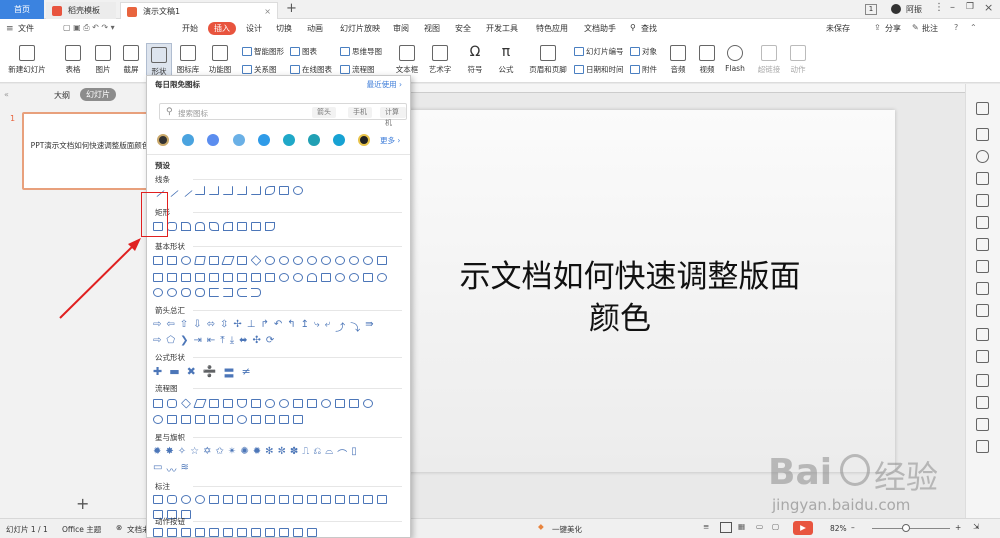 The image size is (1000, 538). I want to click on u-turn-arrow-shape: ↶, so click(278, 325).